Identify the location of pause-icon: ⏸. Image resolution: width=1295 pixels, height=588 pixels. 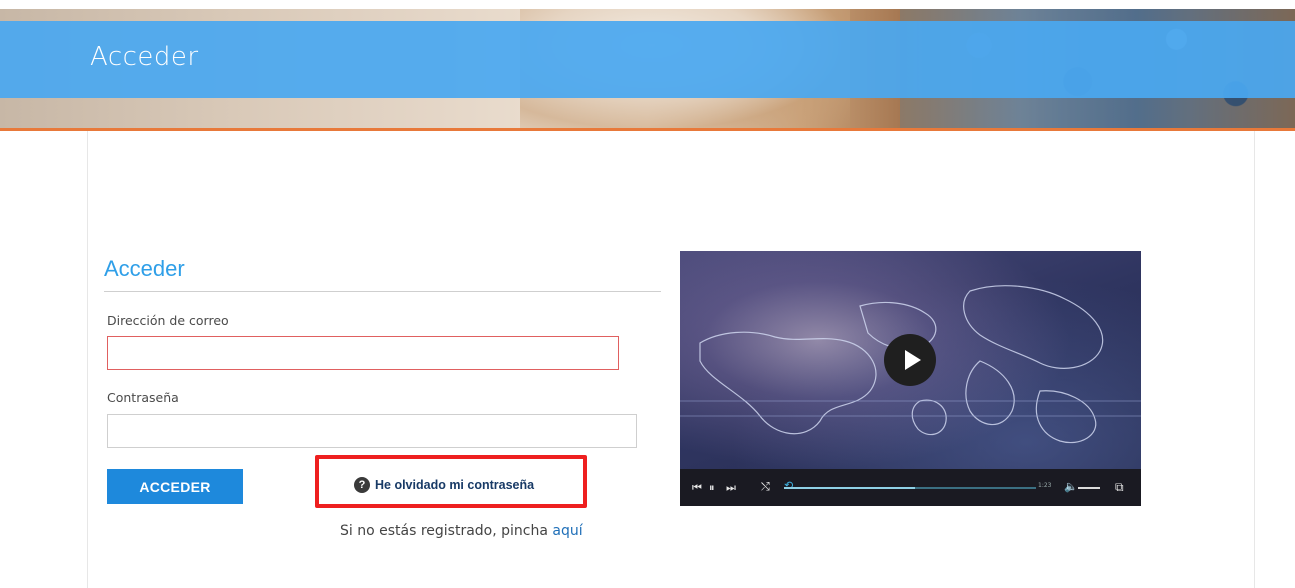
(712, 487).